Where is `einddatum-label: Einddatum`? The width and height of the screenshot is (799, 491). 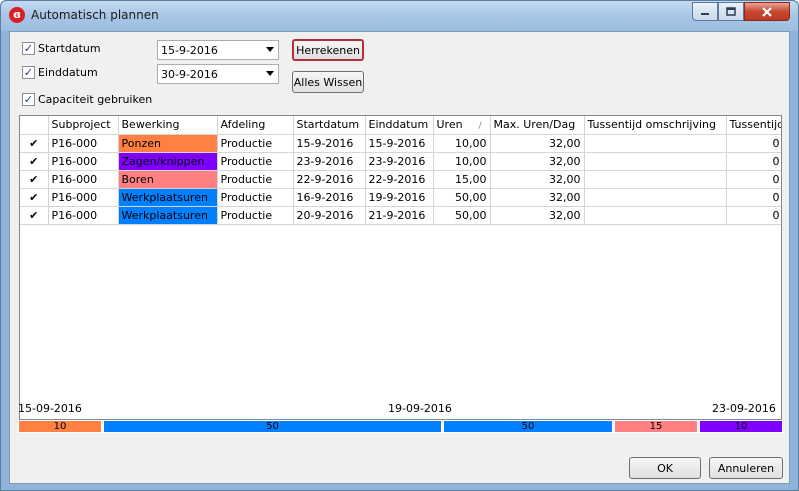 einddatum-label: Einddatum is located at coordinates (68, 72).